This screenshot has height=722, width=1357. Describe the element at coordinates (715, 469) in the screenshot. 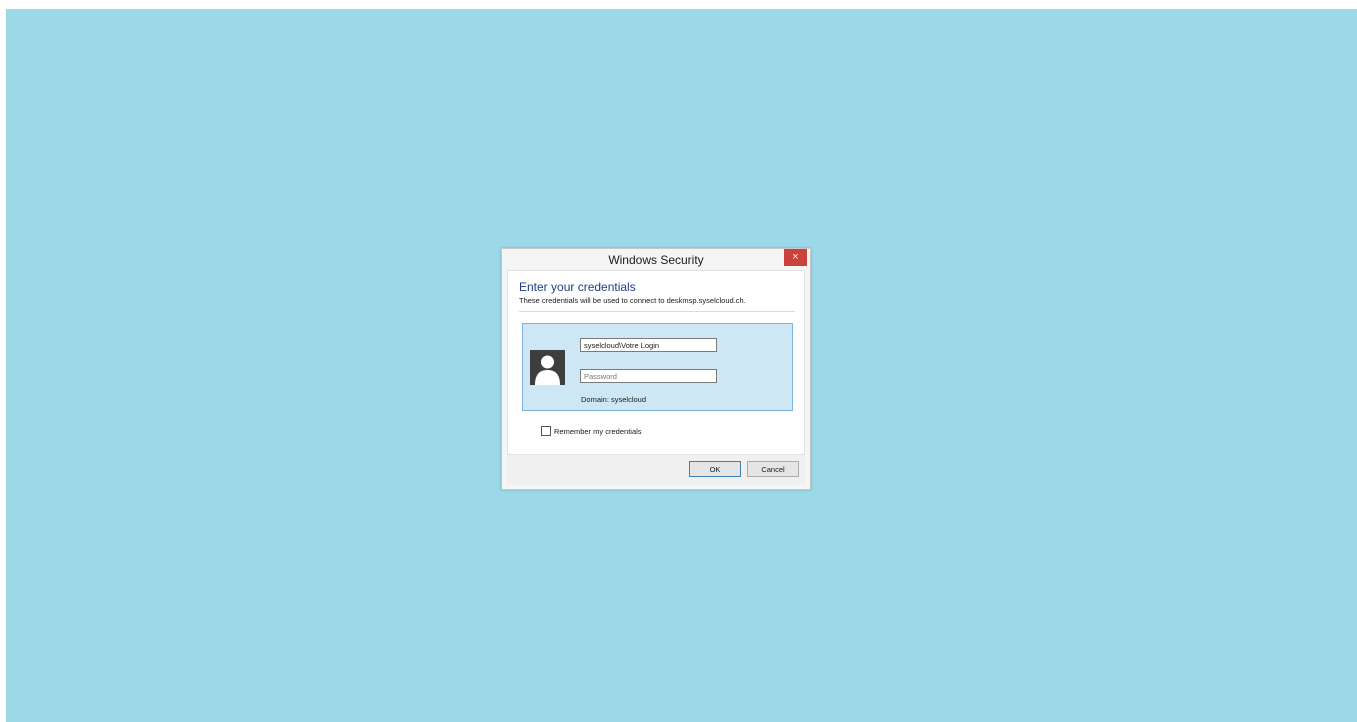

I see `ok-button: OK` at that location.